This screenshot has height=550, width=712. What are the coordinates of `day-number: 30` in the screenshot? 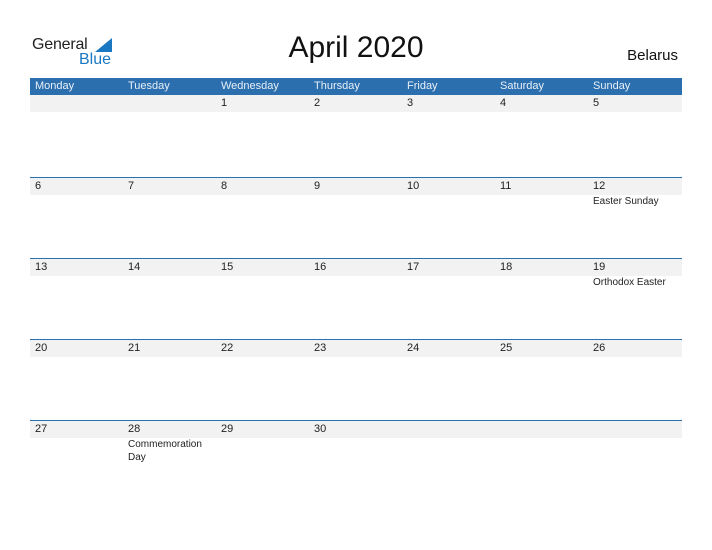 It's located at (320, 429).